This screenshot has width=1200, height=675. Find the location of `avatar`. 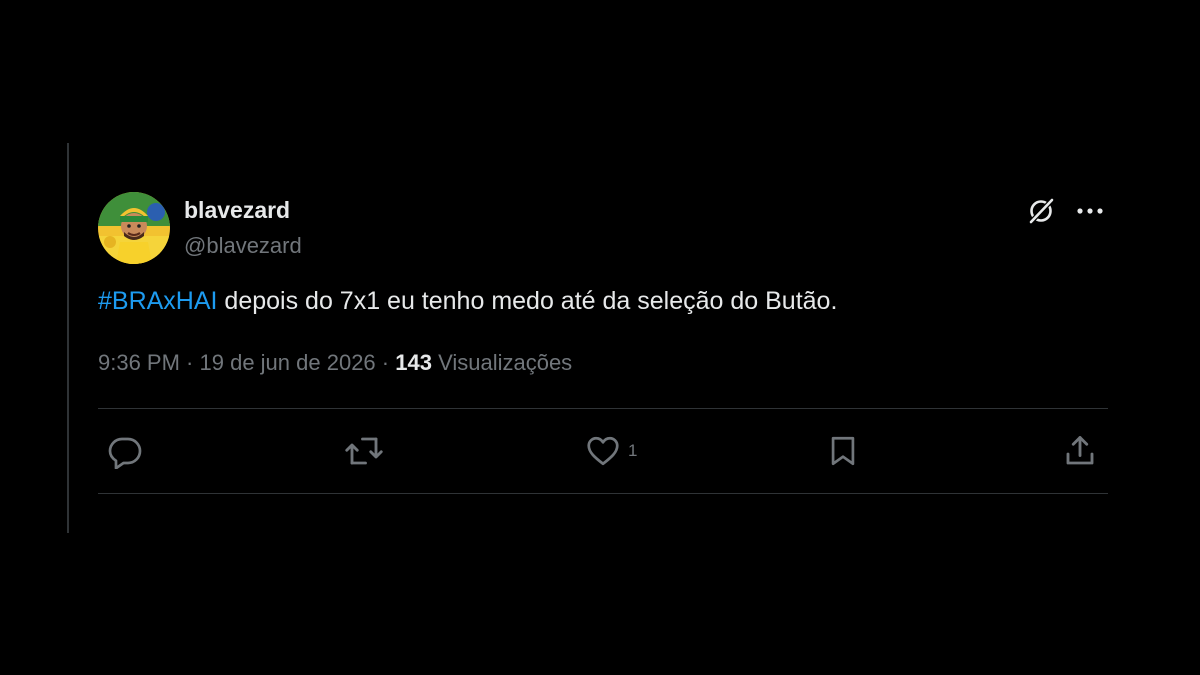

avatar is located at coordinates (134, 228).